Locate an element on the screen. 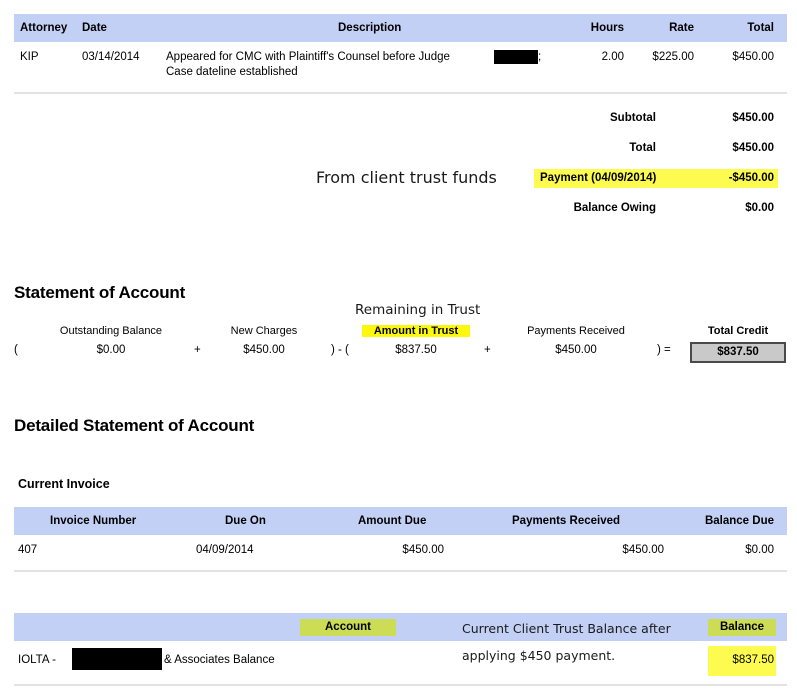 This screenshot has height=698, width=797. cell-due-on: 04/09/2014 is located at coordinates (225, 550).